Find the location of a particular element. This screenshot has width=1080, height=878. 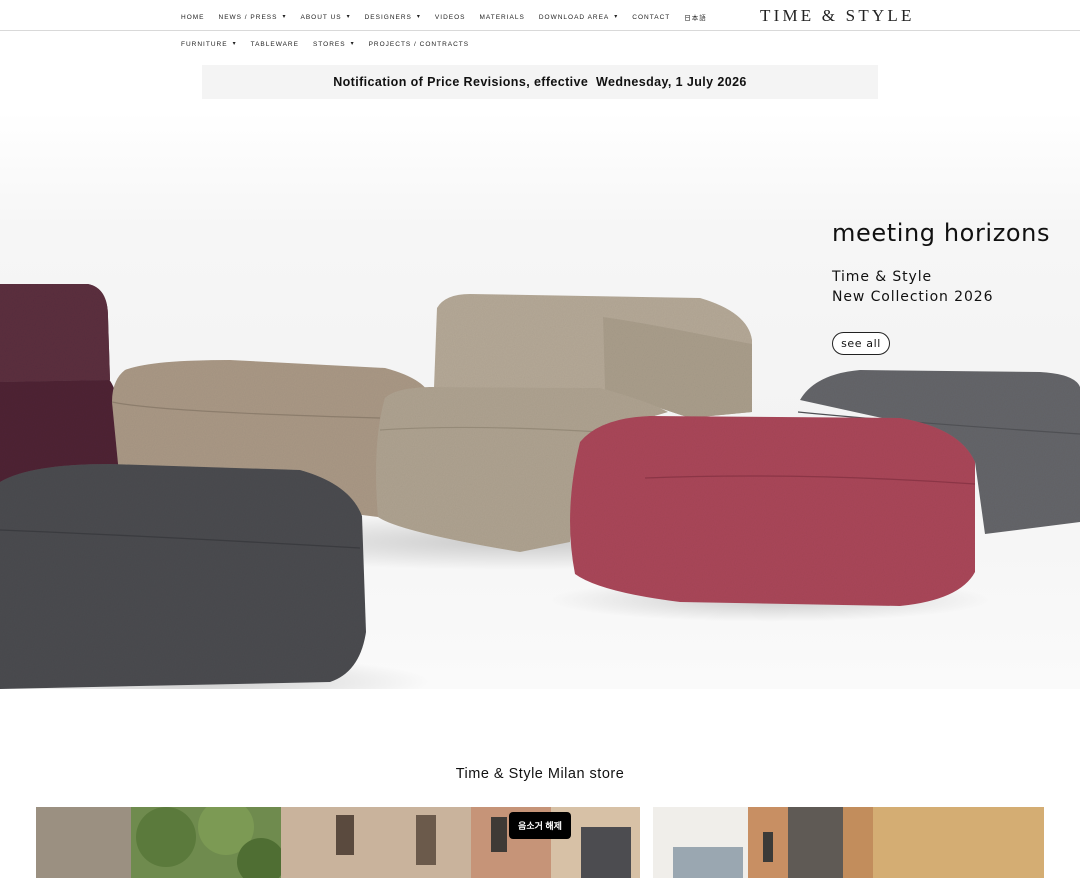

hero-brand-line: Time & Style is located at coordinates (882, 277).